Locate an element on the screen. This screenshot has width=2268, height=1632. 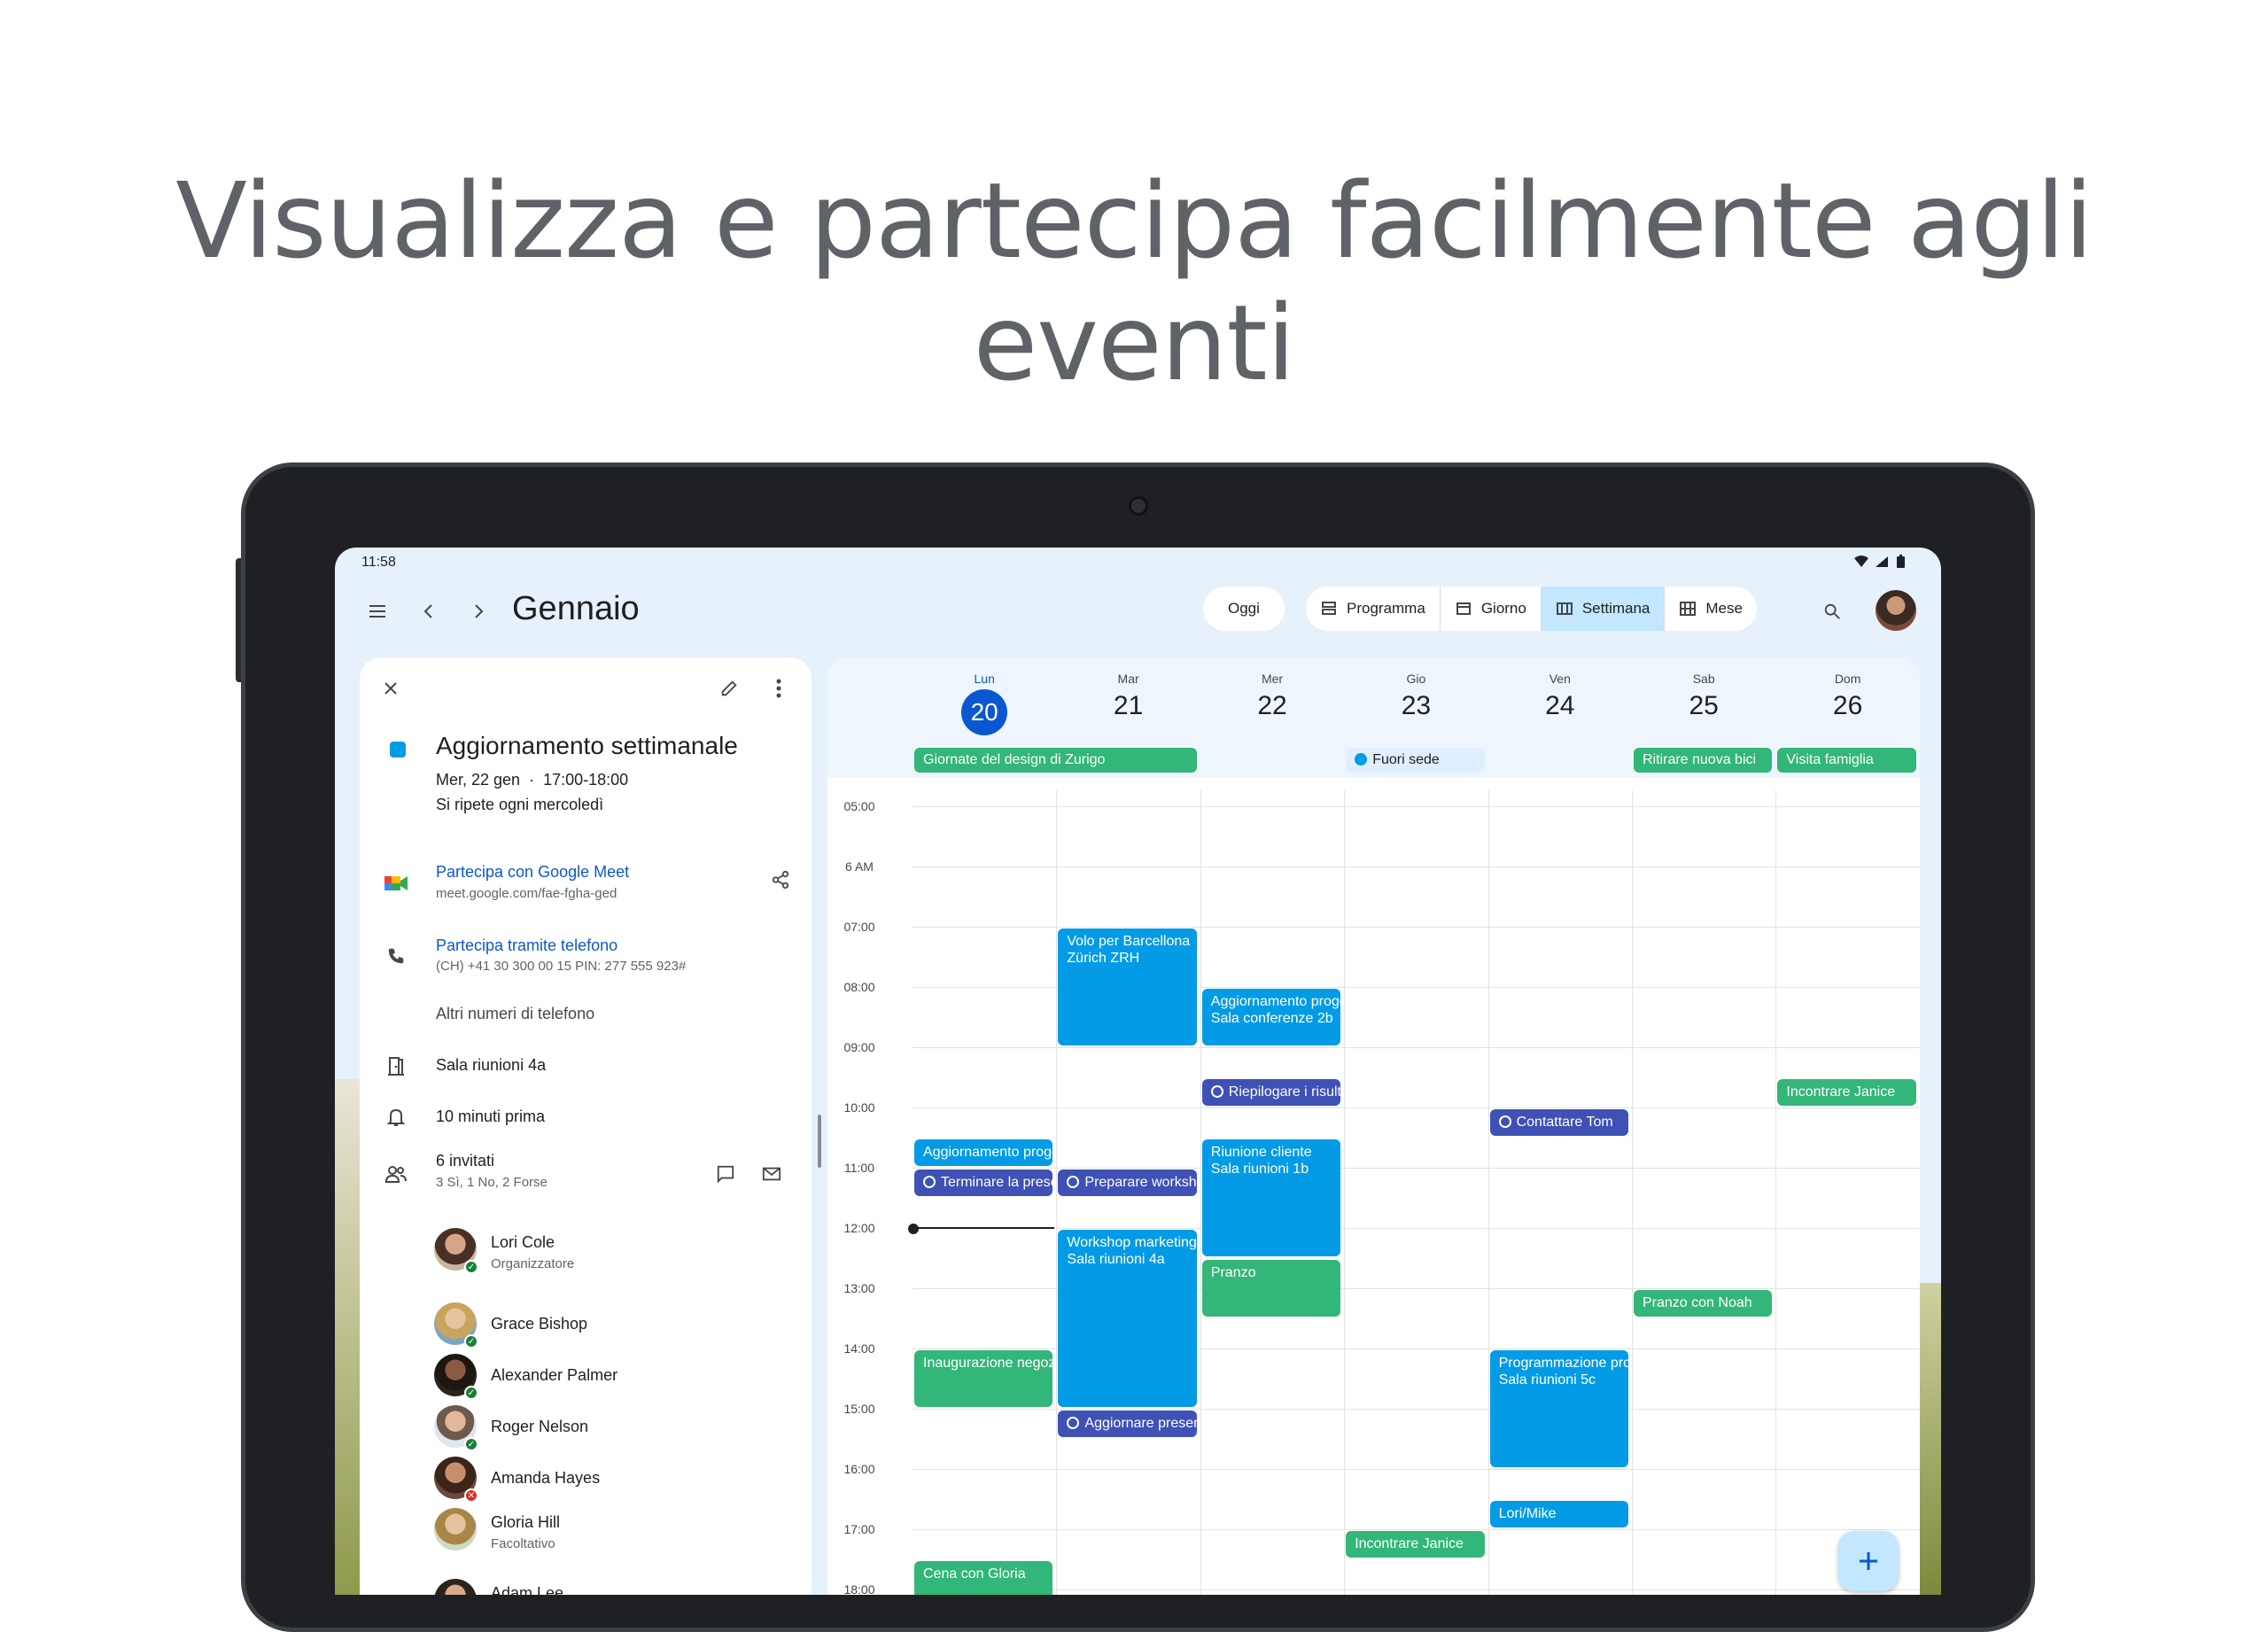
calendar-event: Aggiornamento progetto Sala conferenze 2b is located at coordinates (1271, 1017).